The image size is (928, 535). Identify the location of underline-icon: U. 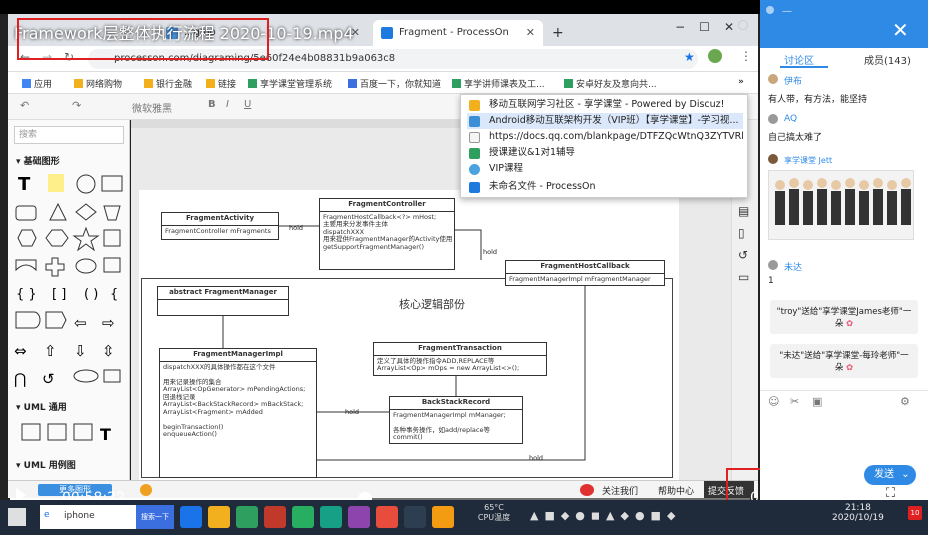
(247, 104).